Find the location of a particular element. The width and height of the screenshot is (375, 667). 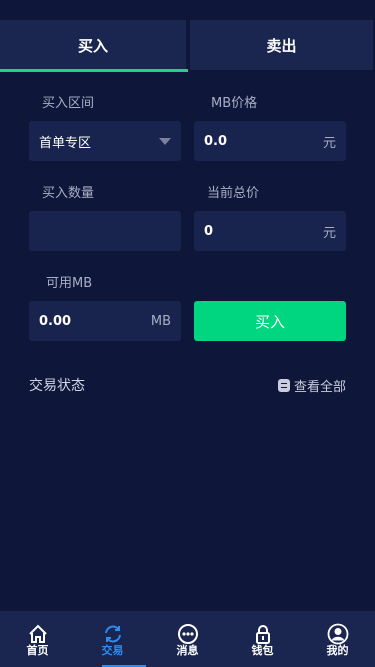

price-value: 0.0 is located at coordinates (216, 141).